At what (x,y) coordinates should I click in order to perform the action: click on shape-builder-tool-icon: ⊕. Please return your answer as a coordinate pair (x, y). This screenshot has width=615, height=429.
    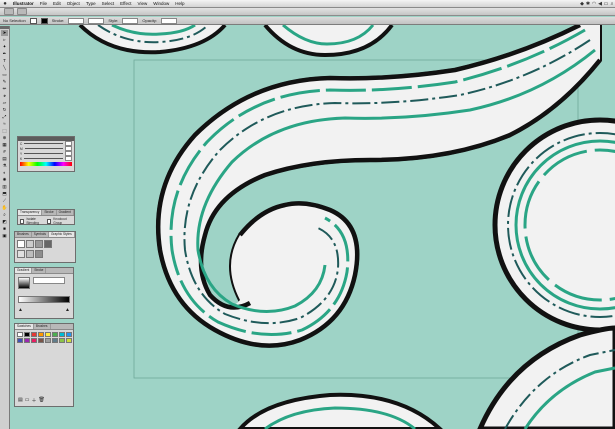
    Looking at the image, I should click on (4, 138).